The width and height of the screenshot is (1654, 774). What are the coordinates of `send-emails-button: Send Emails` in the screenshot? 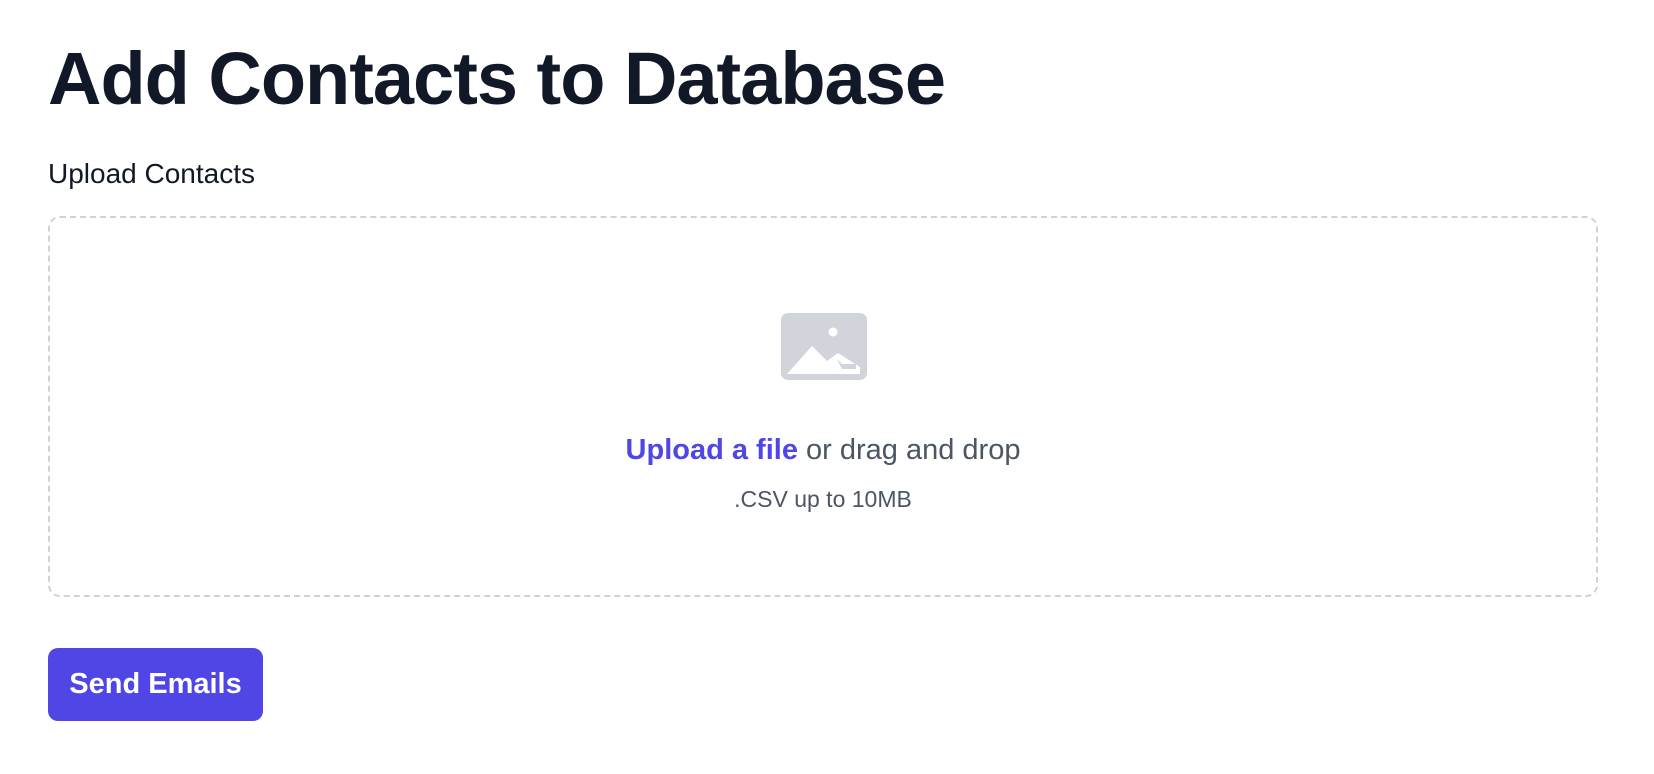 It's located at (155, 684).